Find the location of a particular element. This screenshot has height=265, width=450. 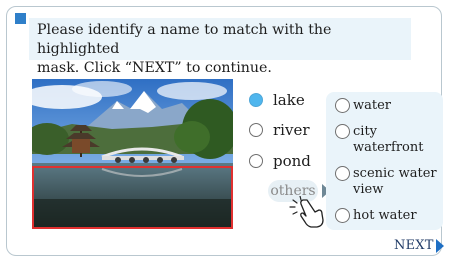

option-label-line: city is located at coordinates (365, 131).